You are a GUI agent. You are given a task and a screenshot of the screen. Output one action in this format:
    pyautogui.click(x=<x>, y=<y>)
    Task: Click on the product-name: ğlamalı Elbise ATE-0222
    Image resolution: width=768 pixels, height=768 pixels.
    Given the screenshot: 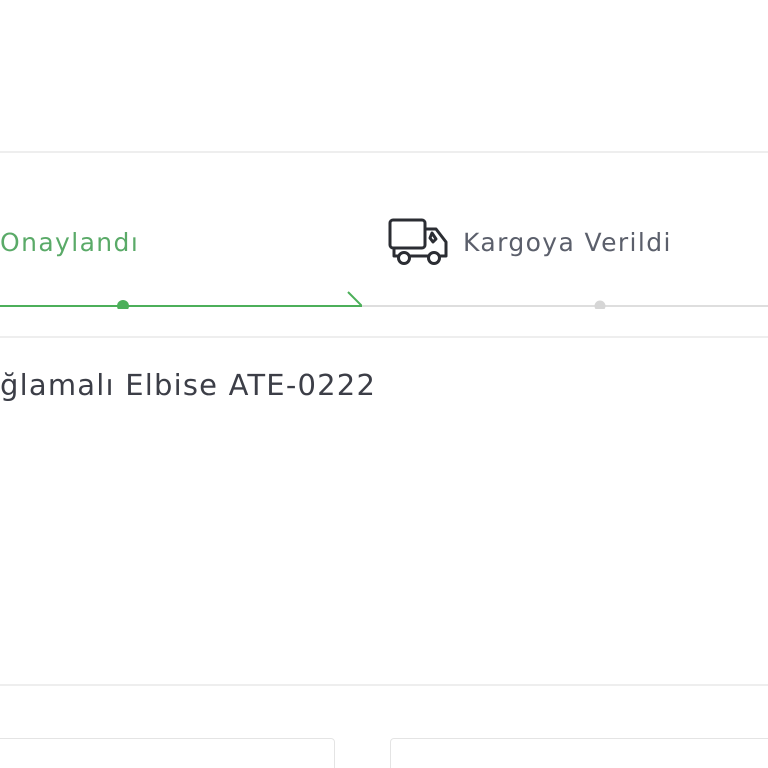 What is the action you would take?
    pyautogui.click(x=188, y=385)
    